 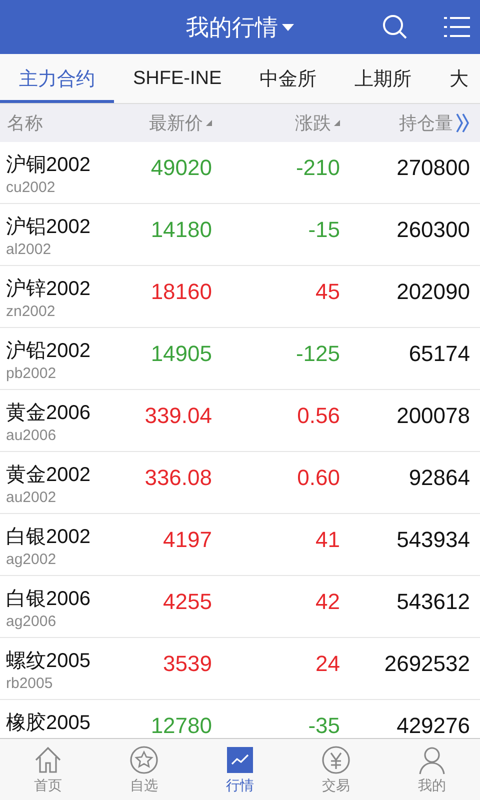 What do you see at coordinates (327, 540) in the screenshot?
I see `price-change: 41` at bounding box center [327, 540].